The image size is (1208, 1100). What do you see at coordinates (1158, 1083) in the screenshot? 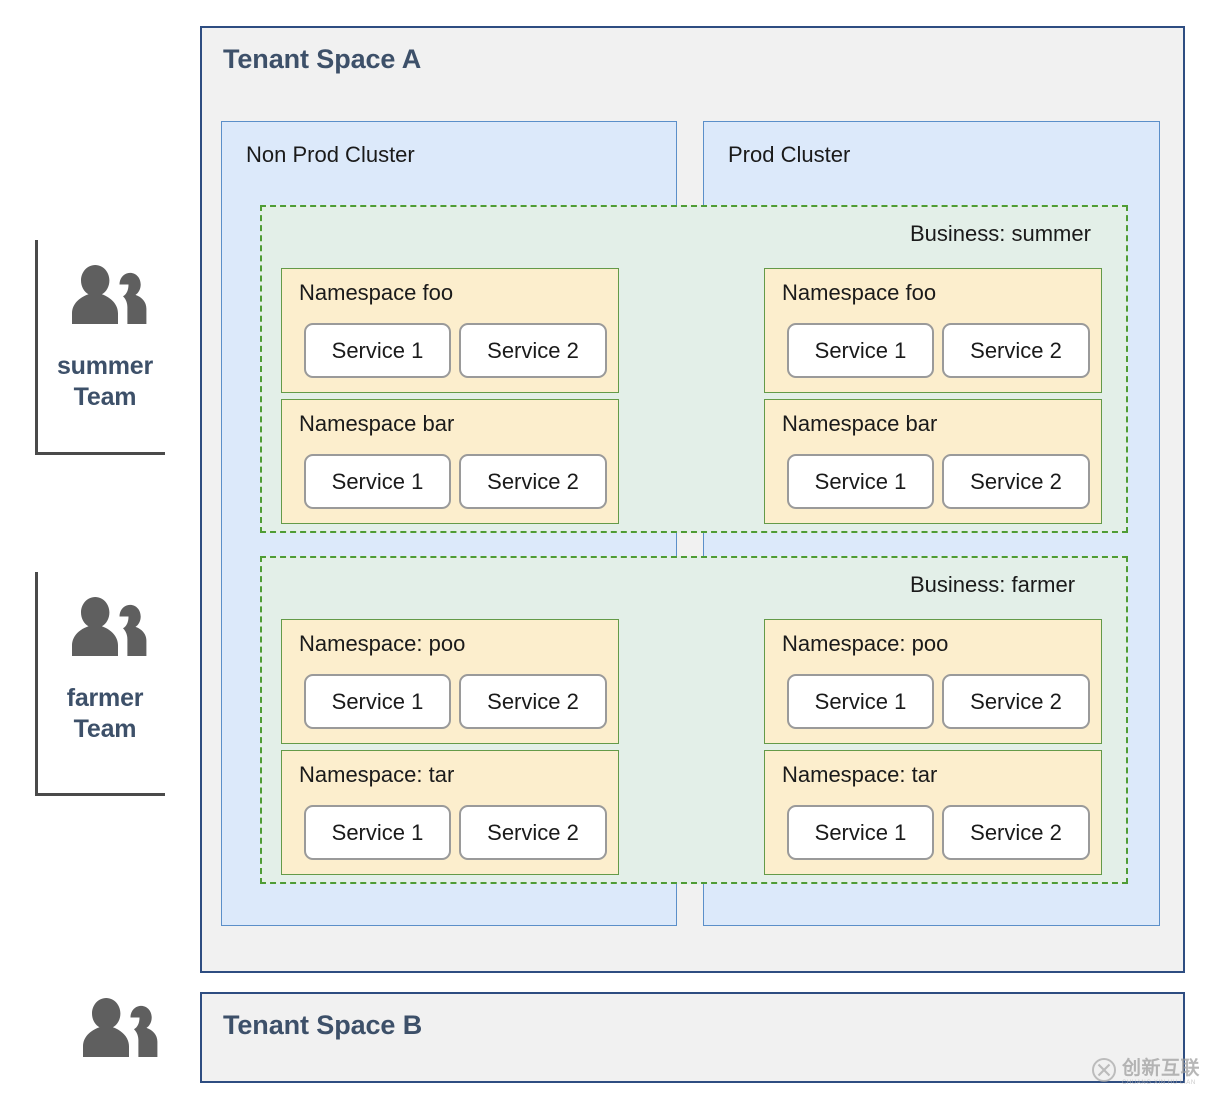
I see `watermark-subtext: CHUANG XIN HU LIAN` at bounding box center [1158, 1083].